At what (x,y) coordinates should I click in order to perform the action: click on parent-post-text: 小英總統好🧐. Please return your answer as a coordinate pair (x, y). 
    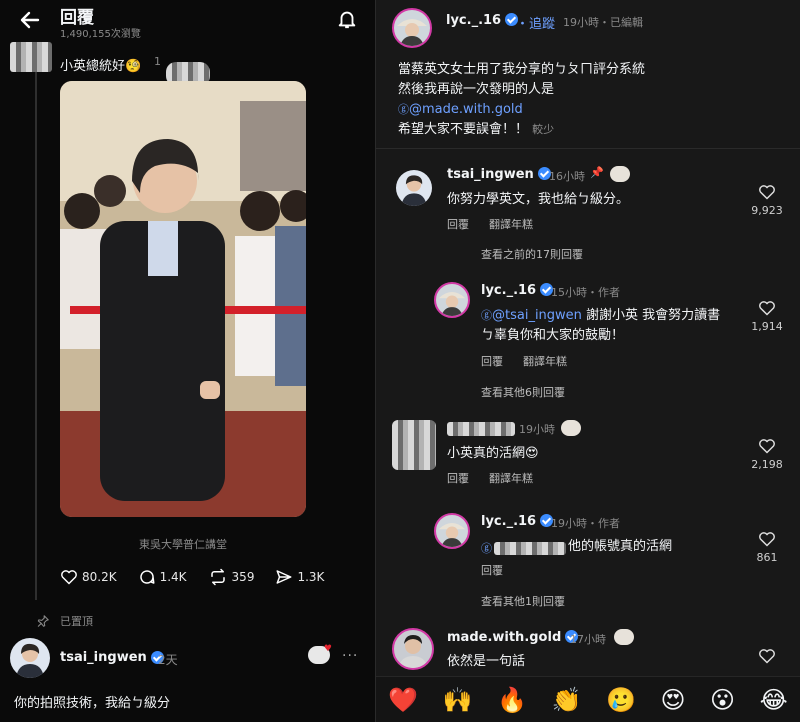
    Looking at the image, I should click on (101, 66).